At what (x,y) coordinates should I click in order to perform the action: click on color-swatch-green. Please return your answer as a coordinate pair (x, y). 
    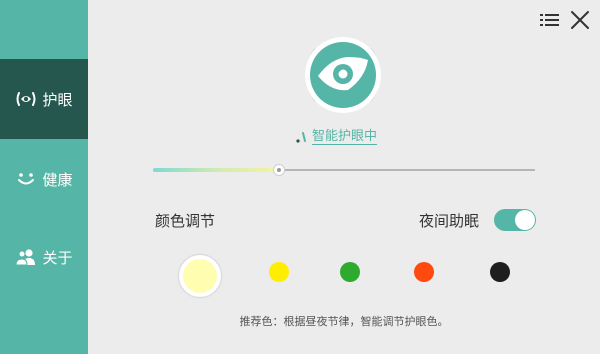
    Looking at the image, I should click on (350, 272).